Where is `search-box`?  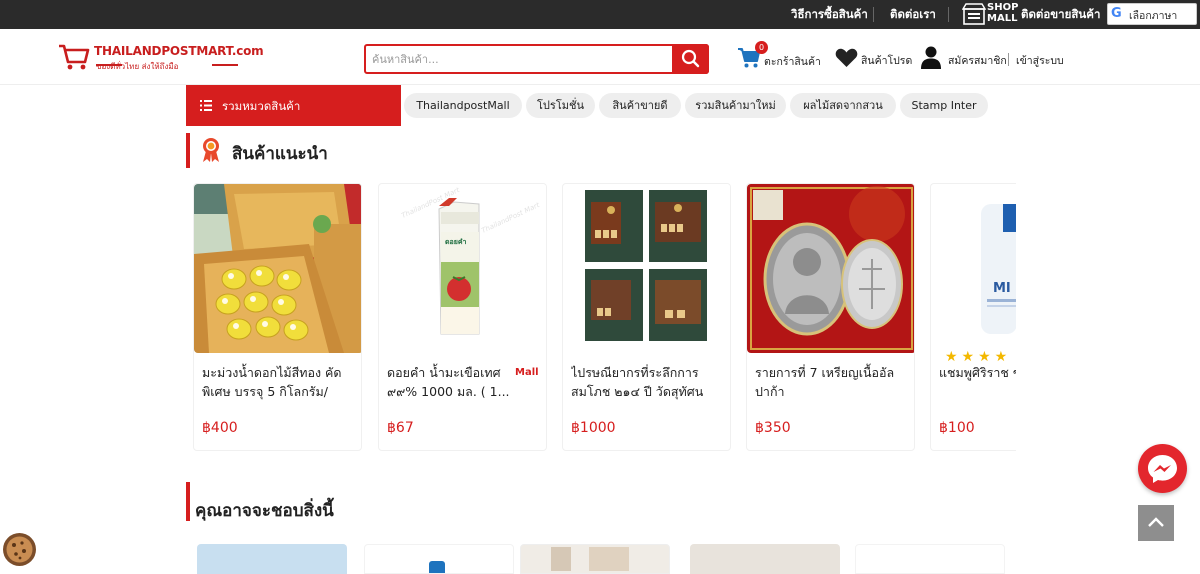 search-box is located at coordinates (536, 59).